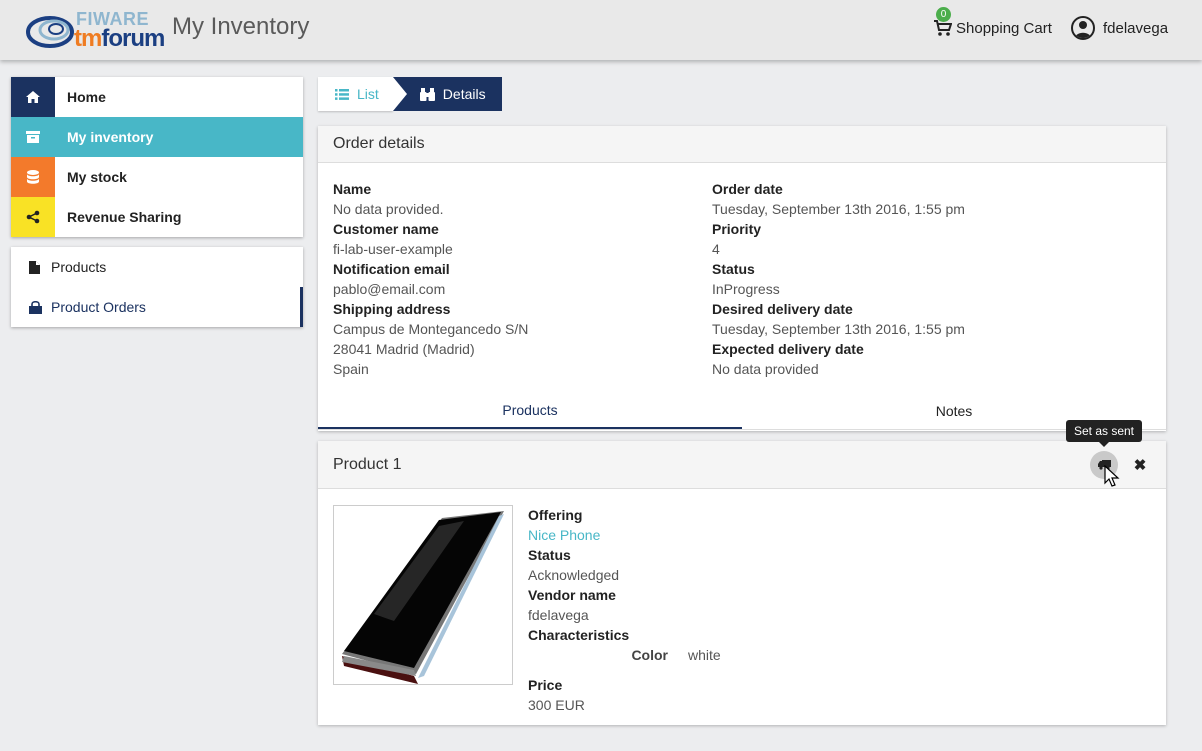 This screenshot has width=1202, height=751. Describe the element at coordinates (1004, 28) in the screenshot. I see `shopping-cart-label: Shopping Cart` at that location.